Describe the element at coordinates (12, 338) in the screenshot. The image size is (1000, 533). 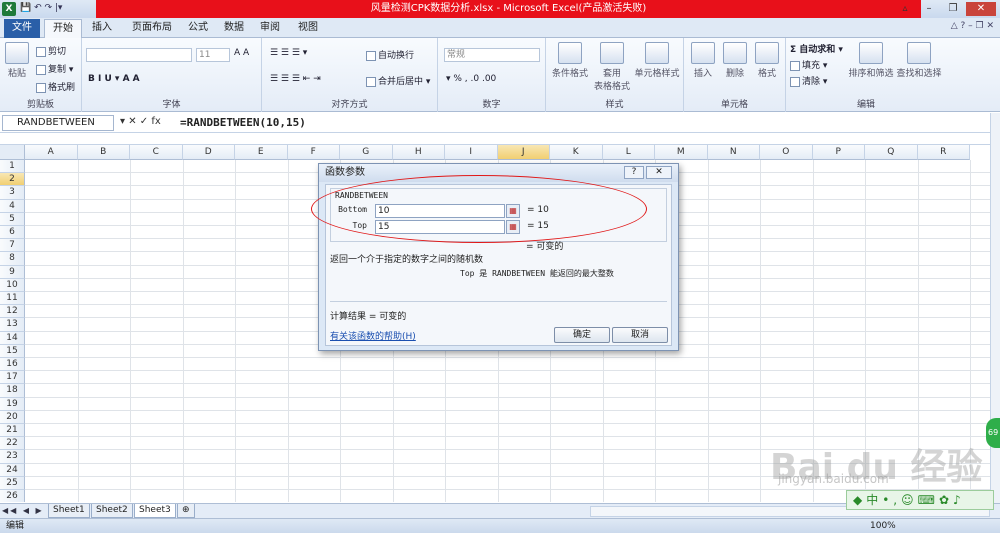
I see `row-header: 14` at that location.